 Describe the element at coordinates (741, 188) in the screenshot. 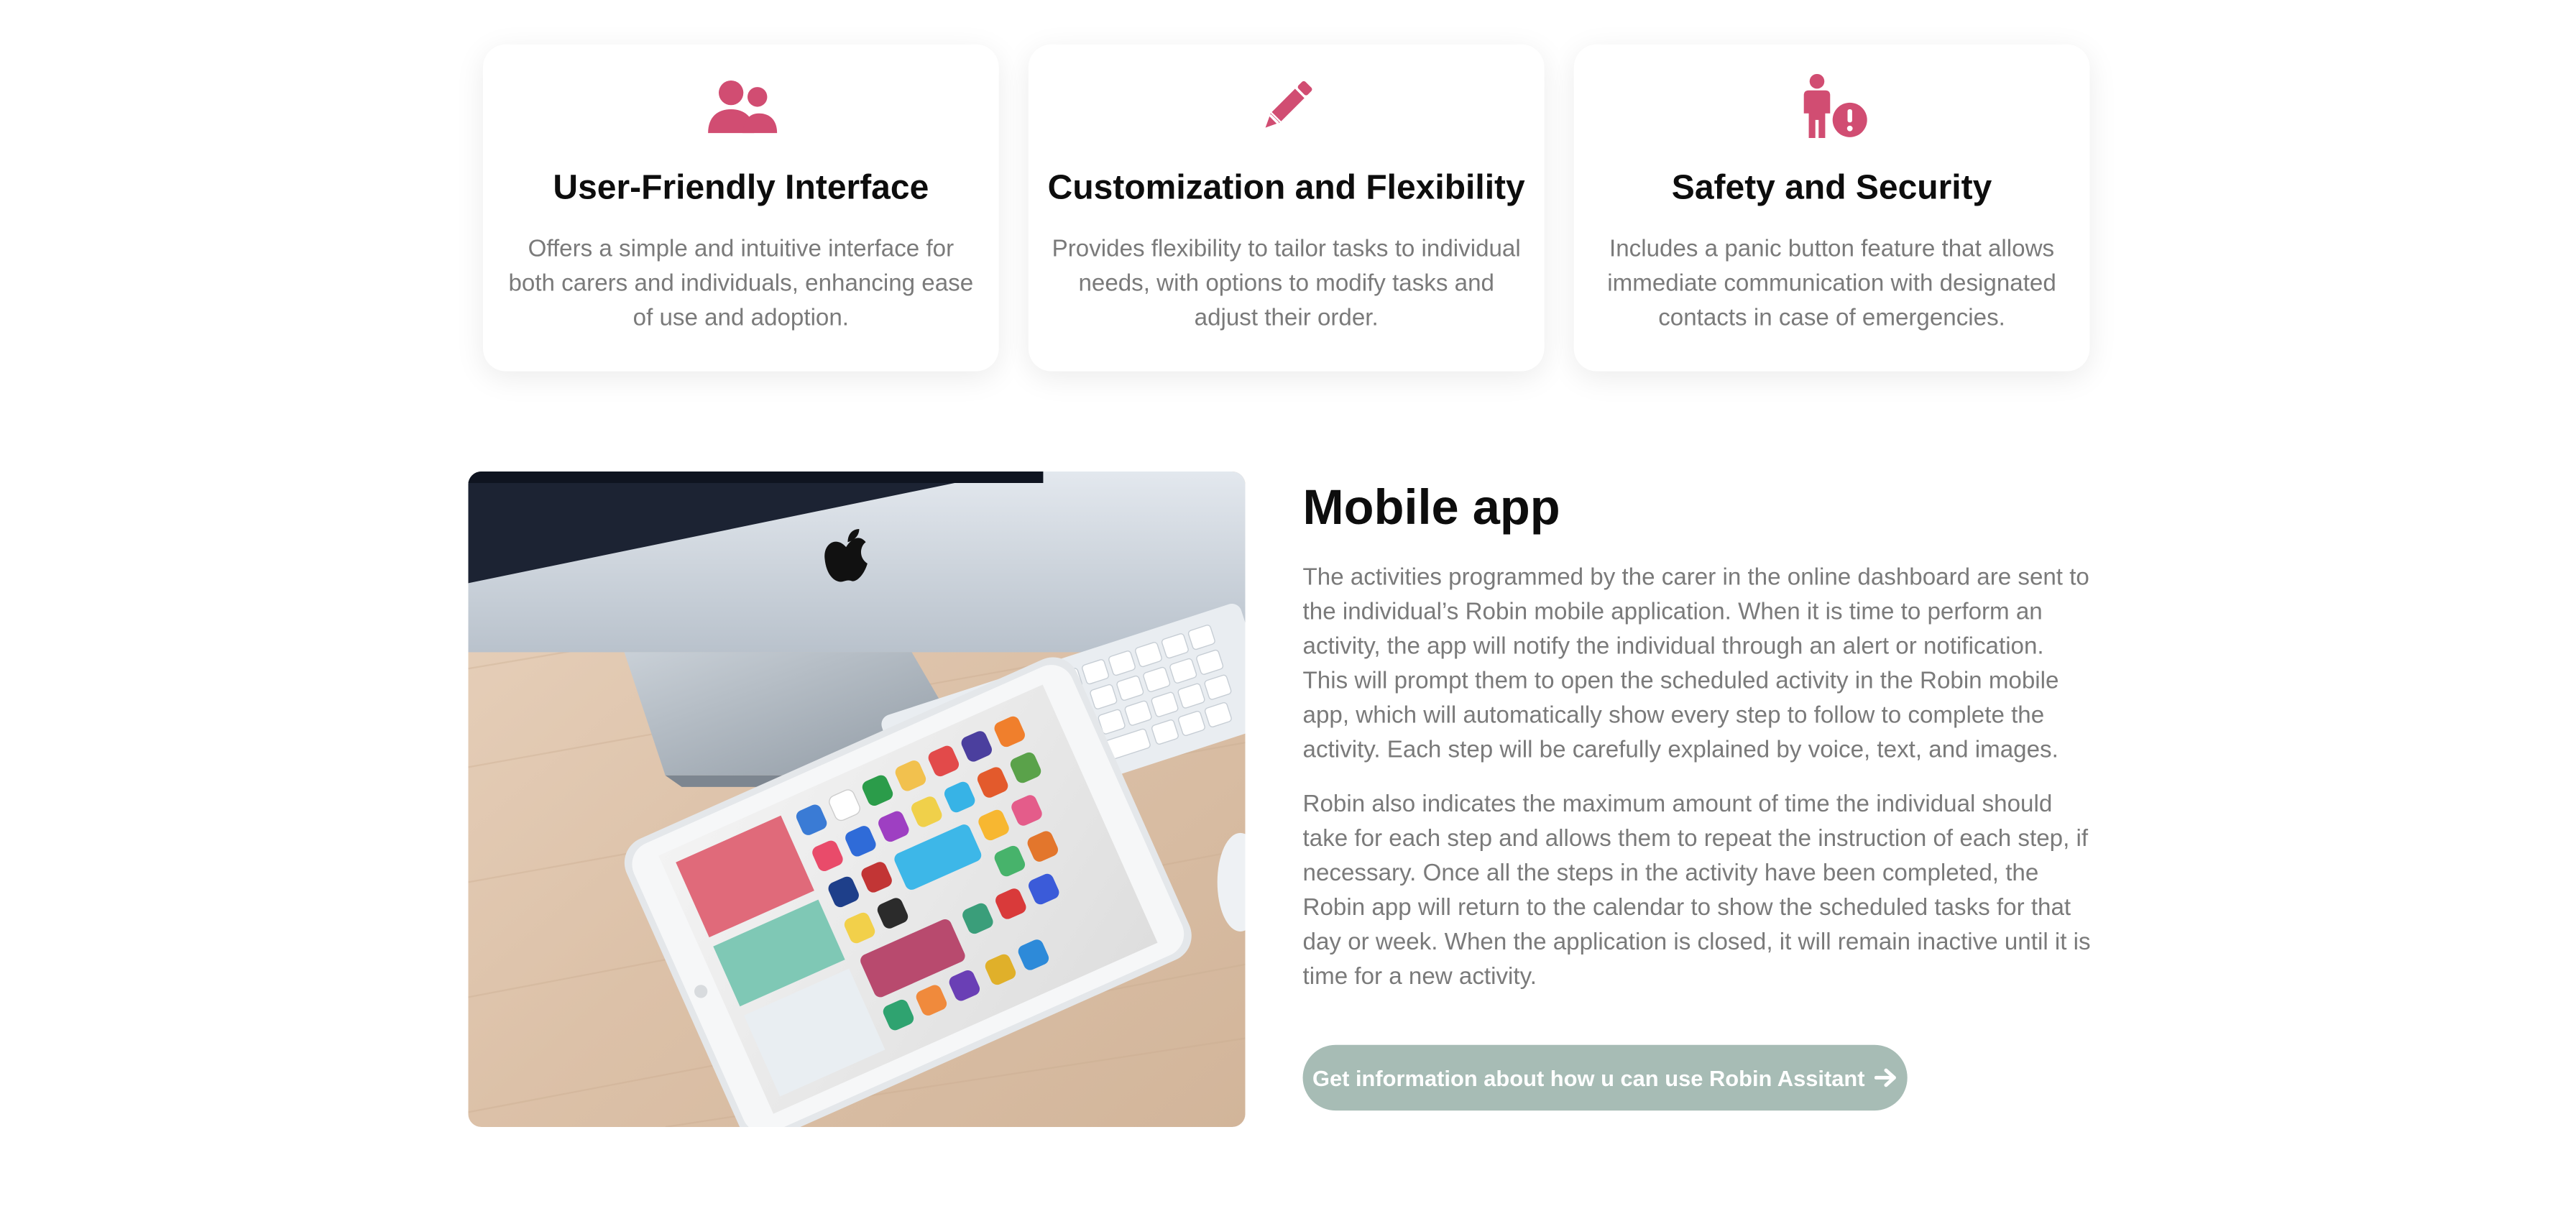

I see `feature-title: User-Friendly Interface` at that location.